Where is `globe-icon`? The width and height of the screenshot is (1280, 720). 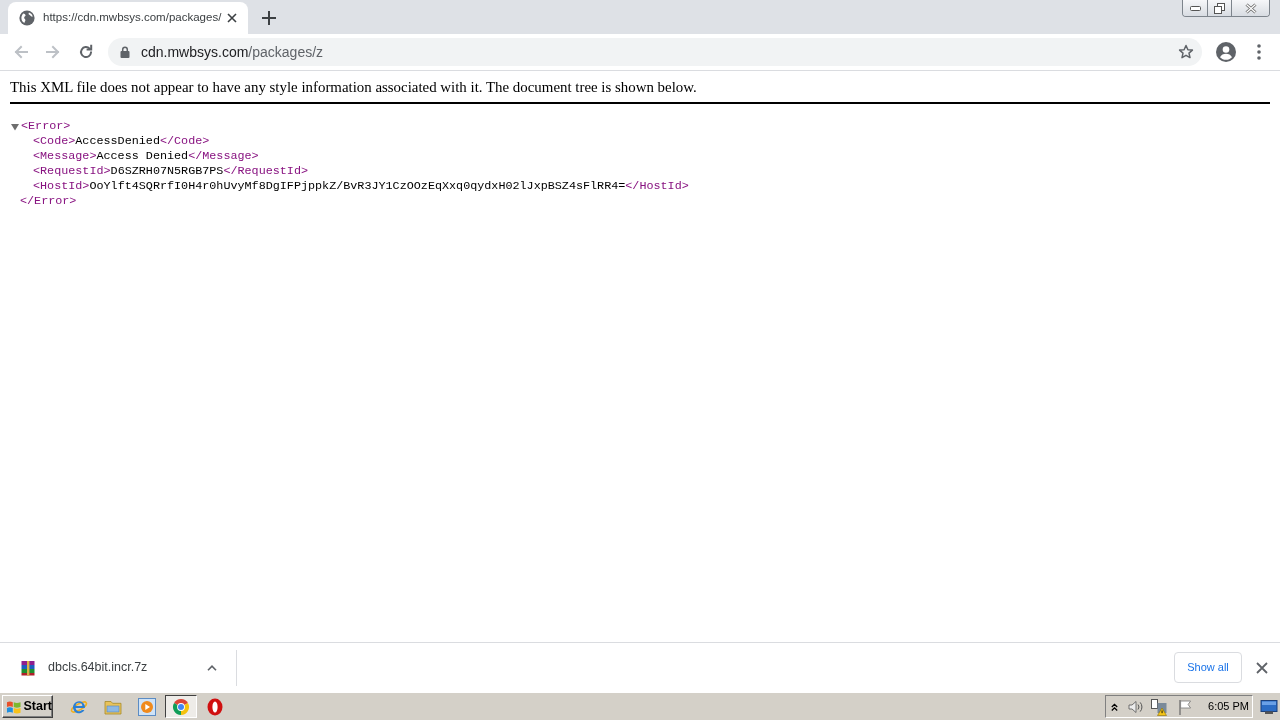
globe-icon is located at coordinates (27, 18).